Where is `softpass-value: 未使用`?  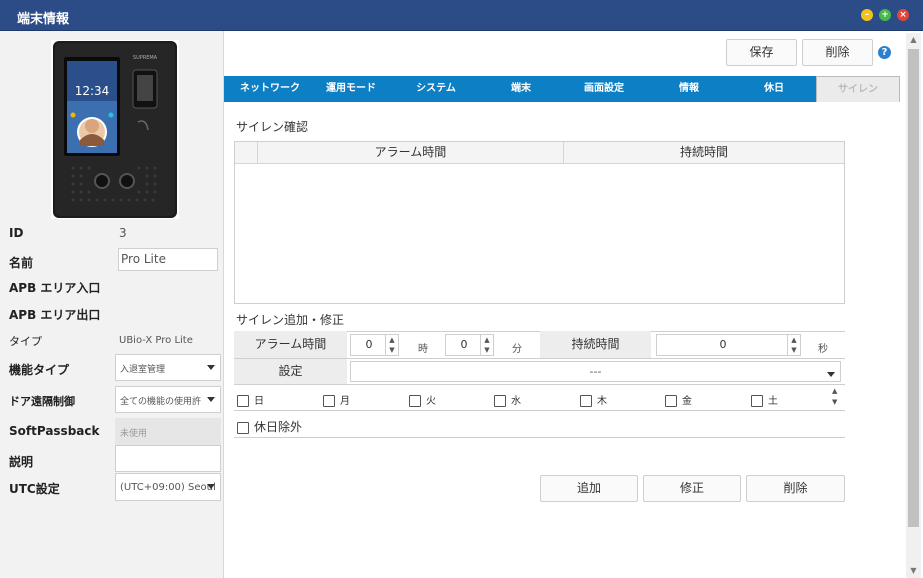 softpass-value: 未使用 is located at coordinates (168, 431).